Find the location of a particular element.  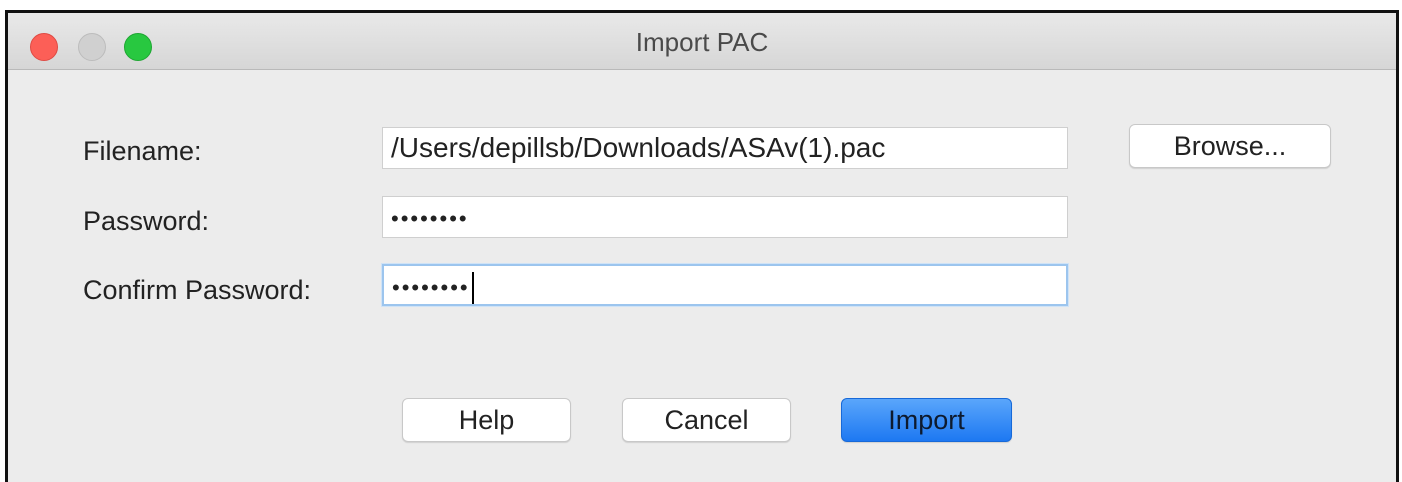

filename-field: /Users/depillsb/Downloads/ASAv(1).pac is located at coordinates (725, 148).